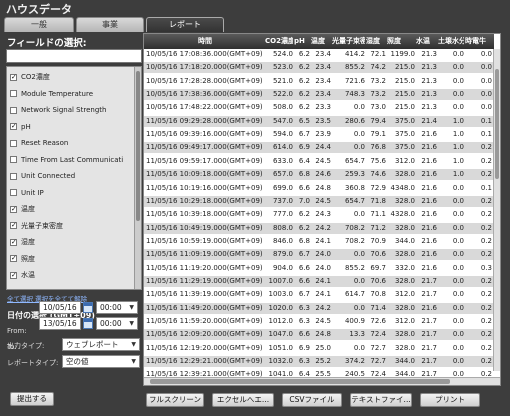 This screenshot has height=416, width=510. Describe the element at coordinates (22, 209) in the screenshot. I see `field-item: ✓ 温度` at that location.